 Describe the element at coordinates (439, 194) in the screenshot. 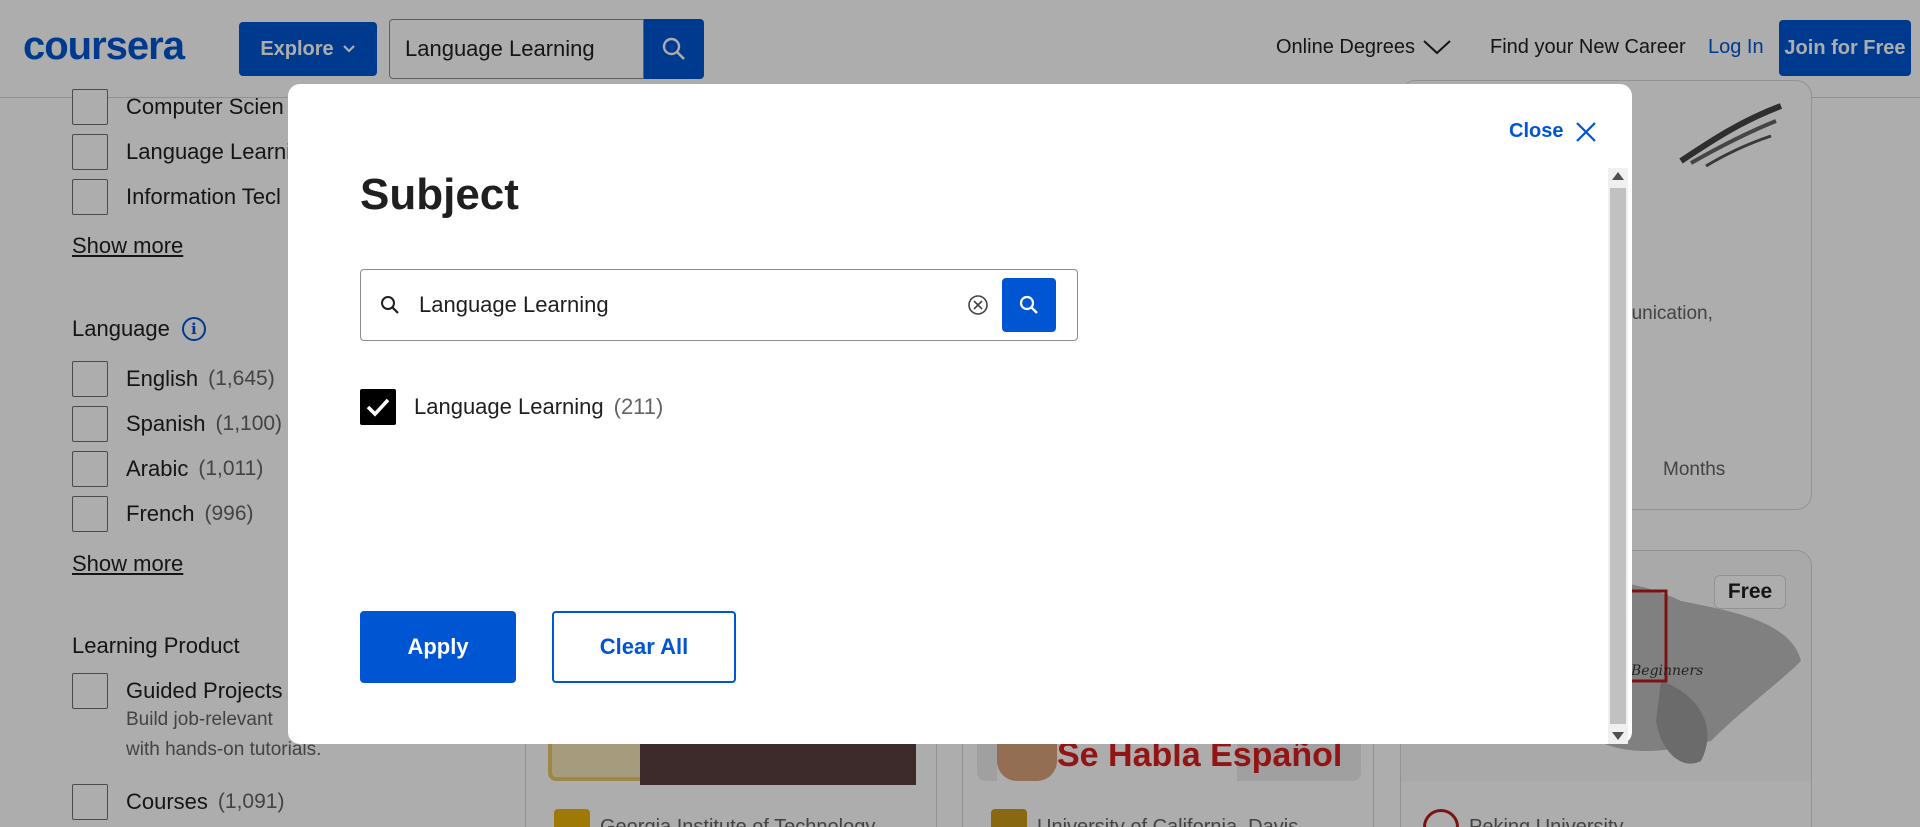

I see `modal-title: Subject` at that location.